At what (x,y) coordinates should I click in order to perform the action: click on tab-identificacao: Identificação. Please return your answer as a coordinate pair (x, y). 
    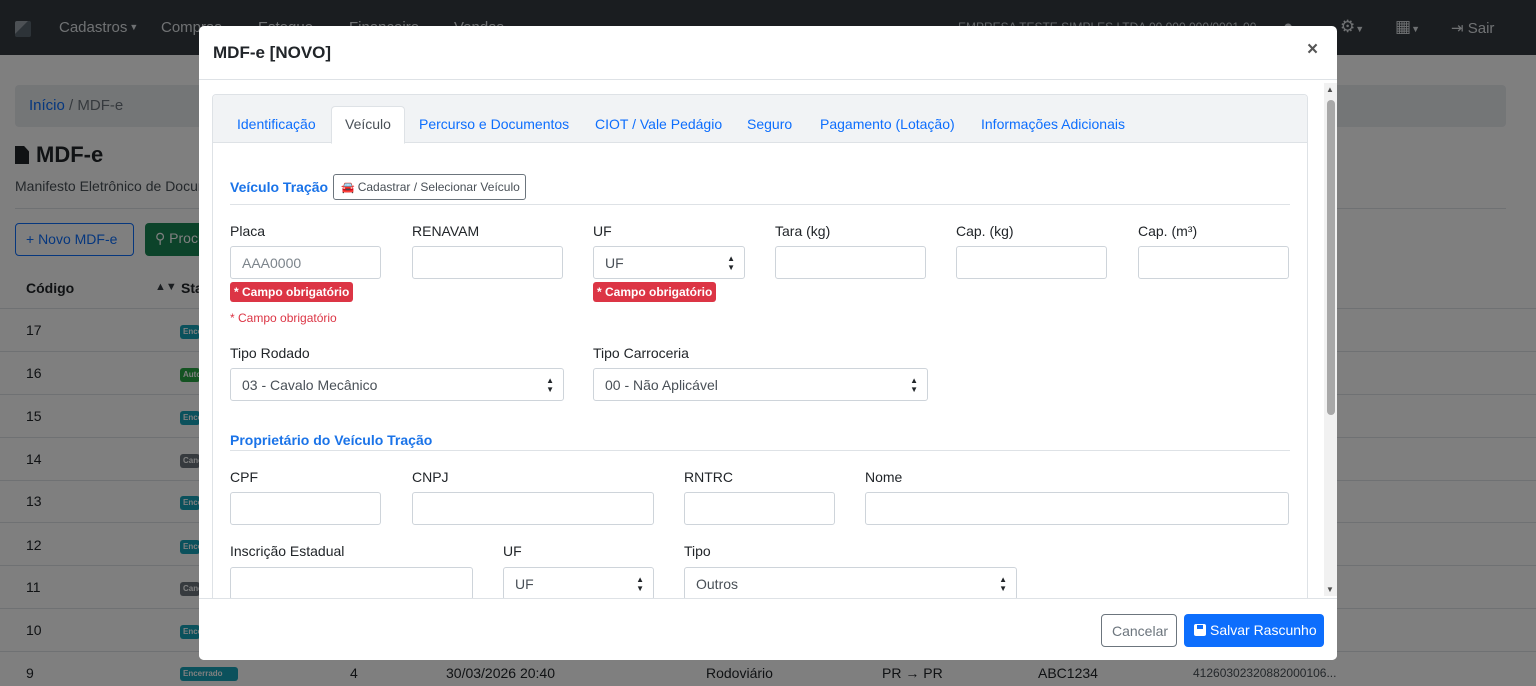
    Looking at the image, I should click on (276, 124).